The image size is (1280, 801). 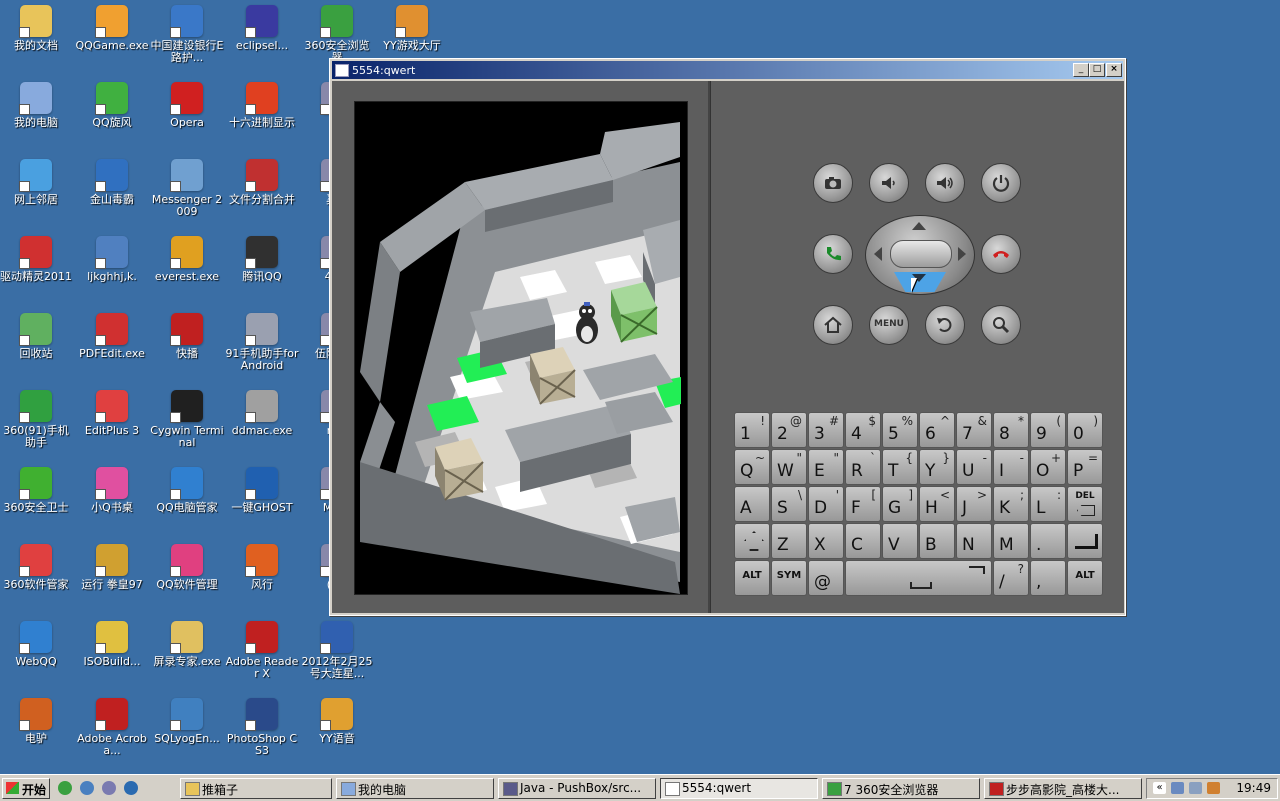 I want to click on key-k: K;, so click(x=1011, y=504).